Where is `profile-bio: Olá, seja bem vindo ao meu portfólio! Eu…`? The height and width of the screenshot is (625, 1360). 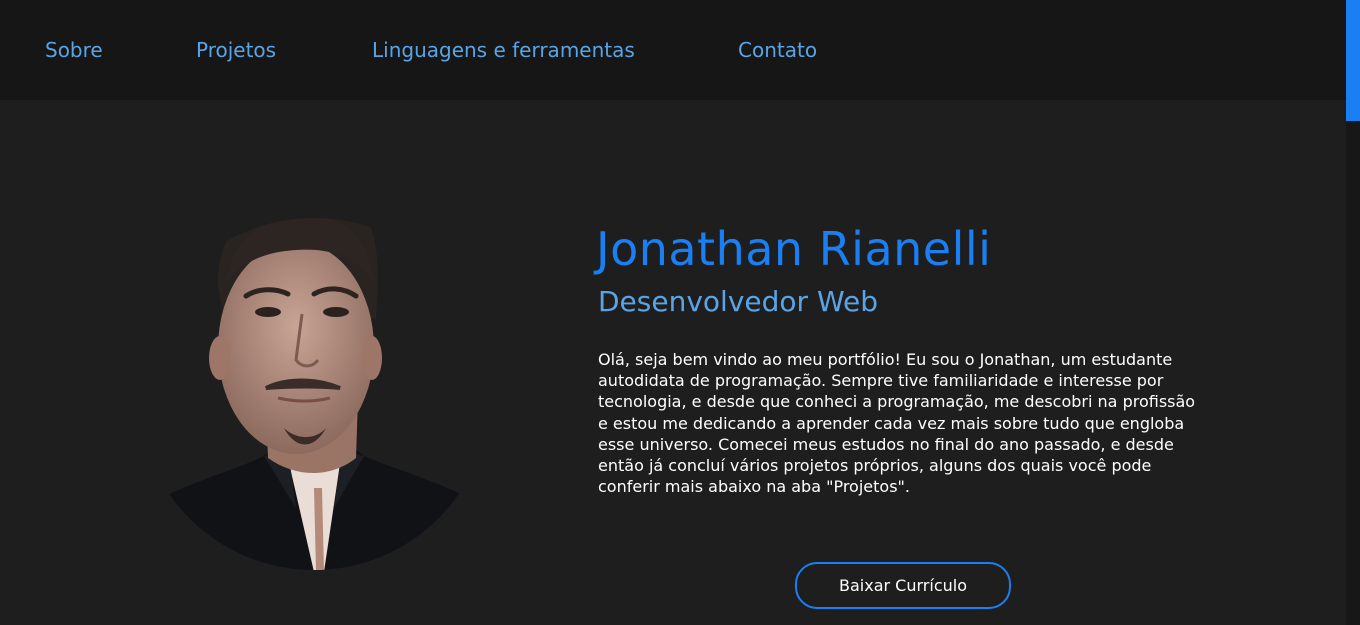
profile-bio: Olá, seja bem vindo ao meu portfólio! Eu… is located at coordinates (897, 423).